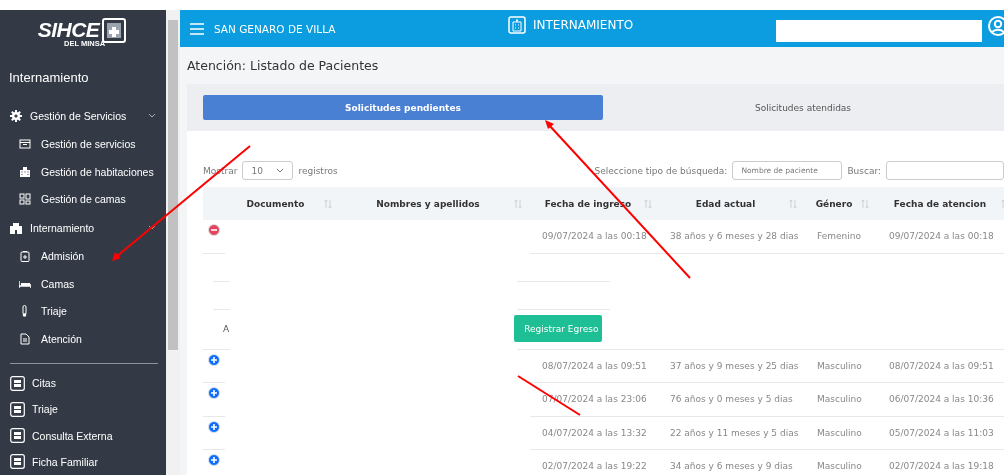  I want to click on search-label: Buscar:, so click(864, 170).